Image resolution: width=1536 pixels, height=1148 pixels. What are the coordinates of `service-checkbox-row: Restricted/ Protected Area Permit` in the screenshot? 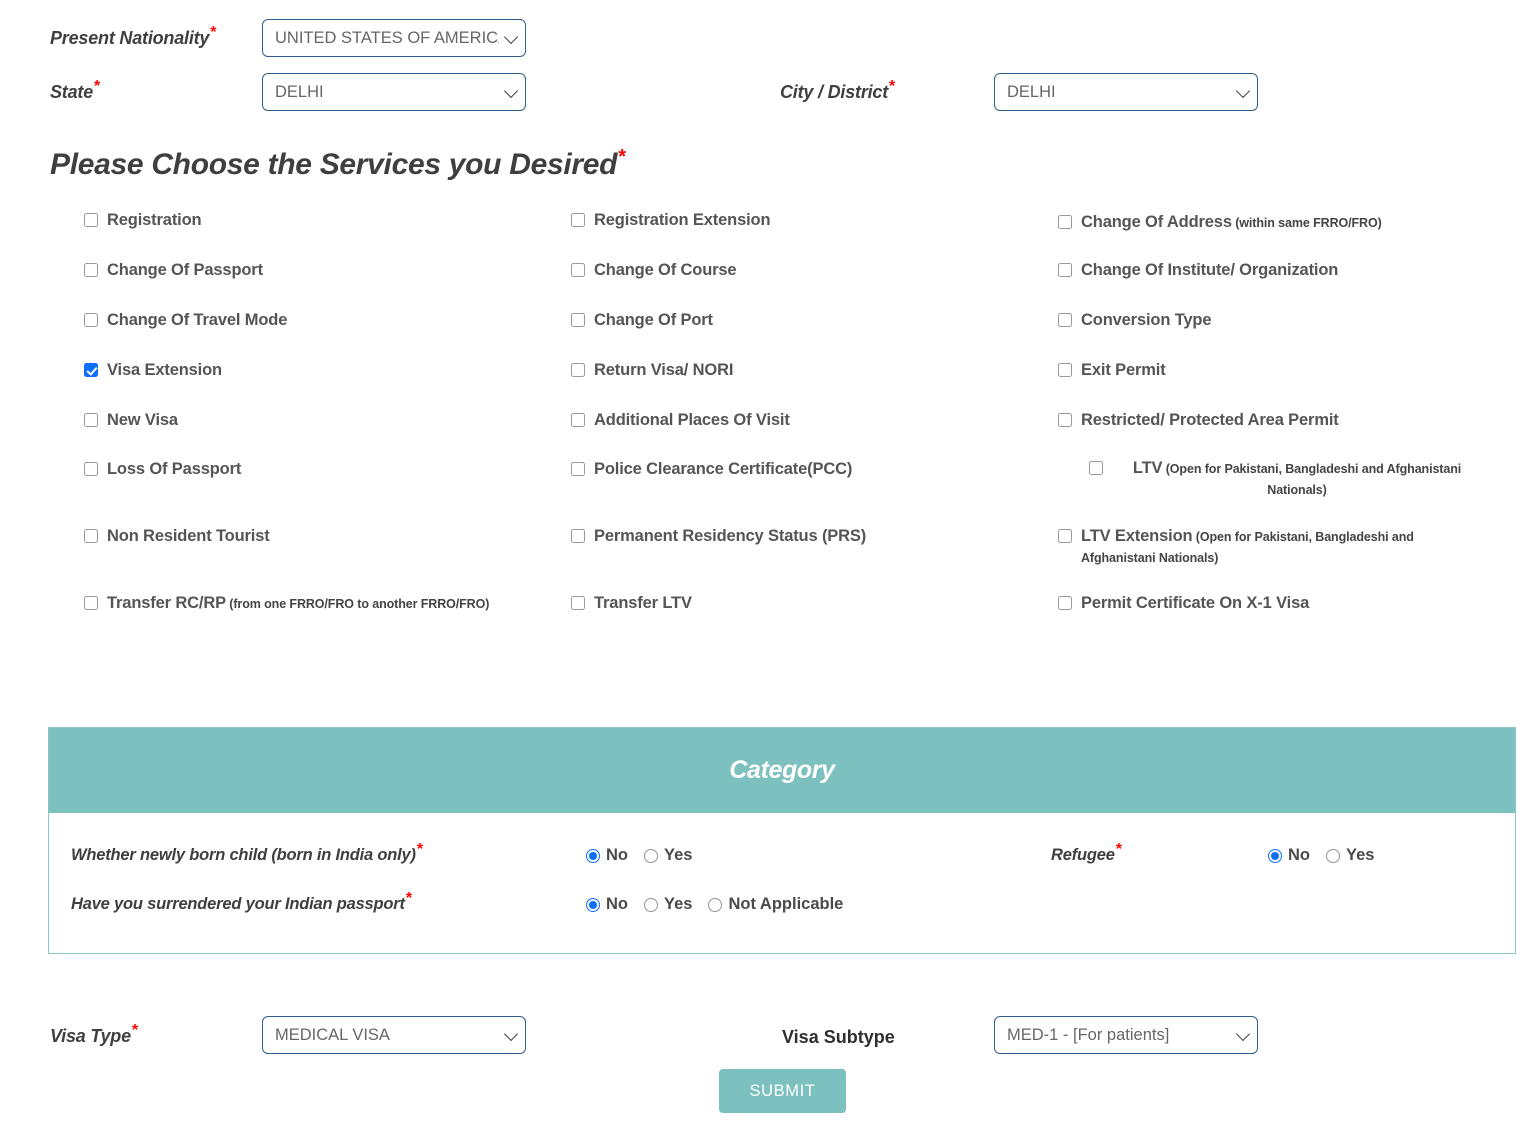 It's located at (1198, 420).